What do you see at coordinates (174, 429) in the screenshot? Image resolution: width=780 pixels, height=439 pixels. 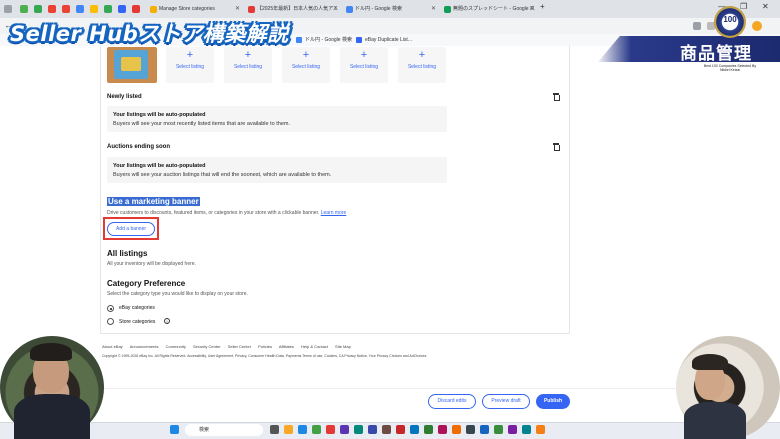 I see `windows-start-icon` at bounding box center [174, 429].